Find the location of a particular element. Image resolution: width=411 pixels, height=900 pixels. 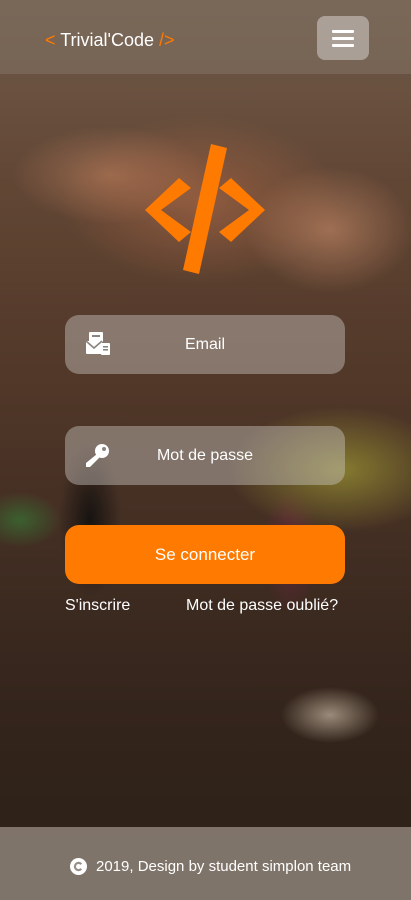

email-field-wrapper is located at coordinates (205, 344).